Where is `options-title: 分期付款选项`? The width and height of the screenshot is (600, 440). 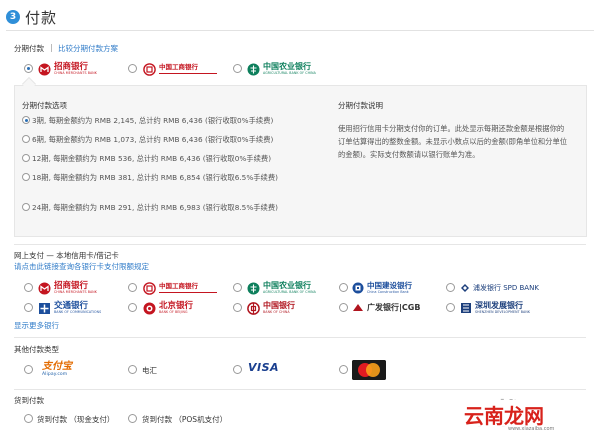
options-title: 分期付款选项 is located at coordinates (44, 105).